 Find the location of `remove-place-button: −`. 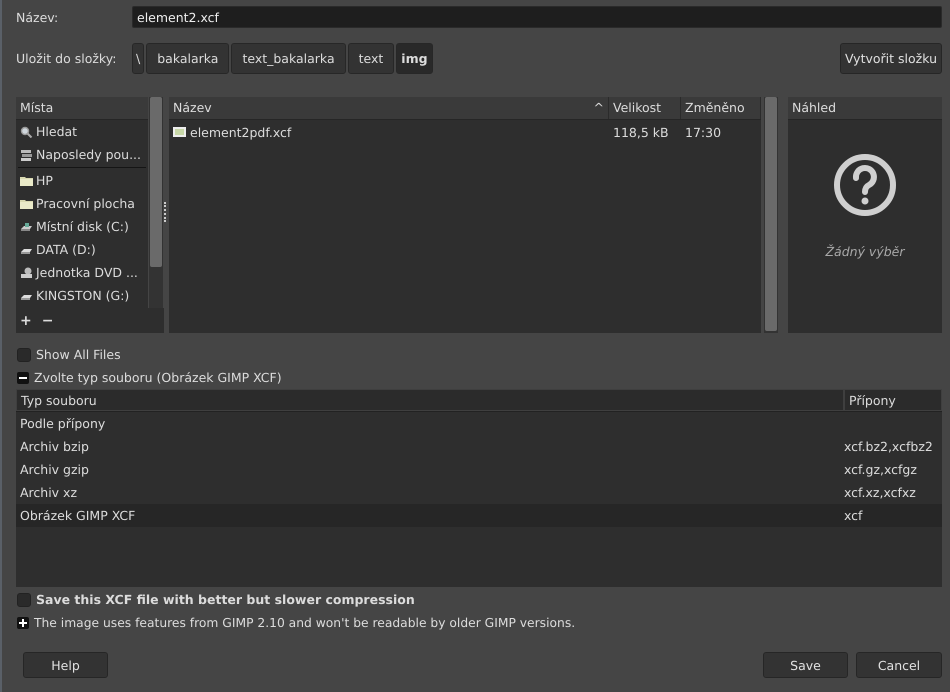

remove-place-button: − is located at coordinates (48, 320).